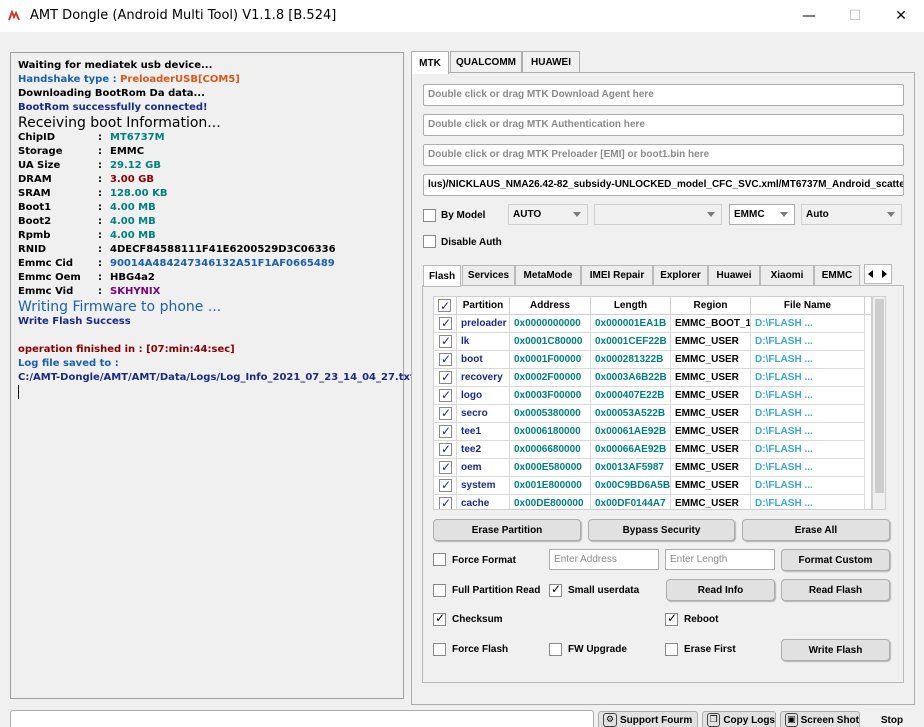  I want to click on arrow-left-icon, so click(870, 274).